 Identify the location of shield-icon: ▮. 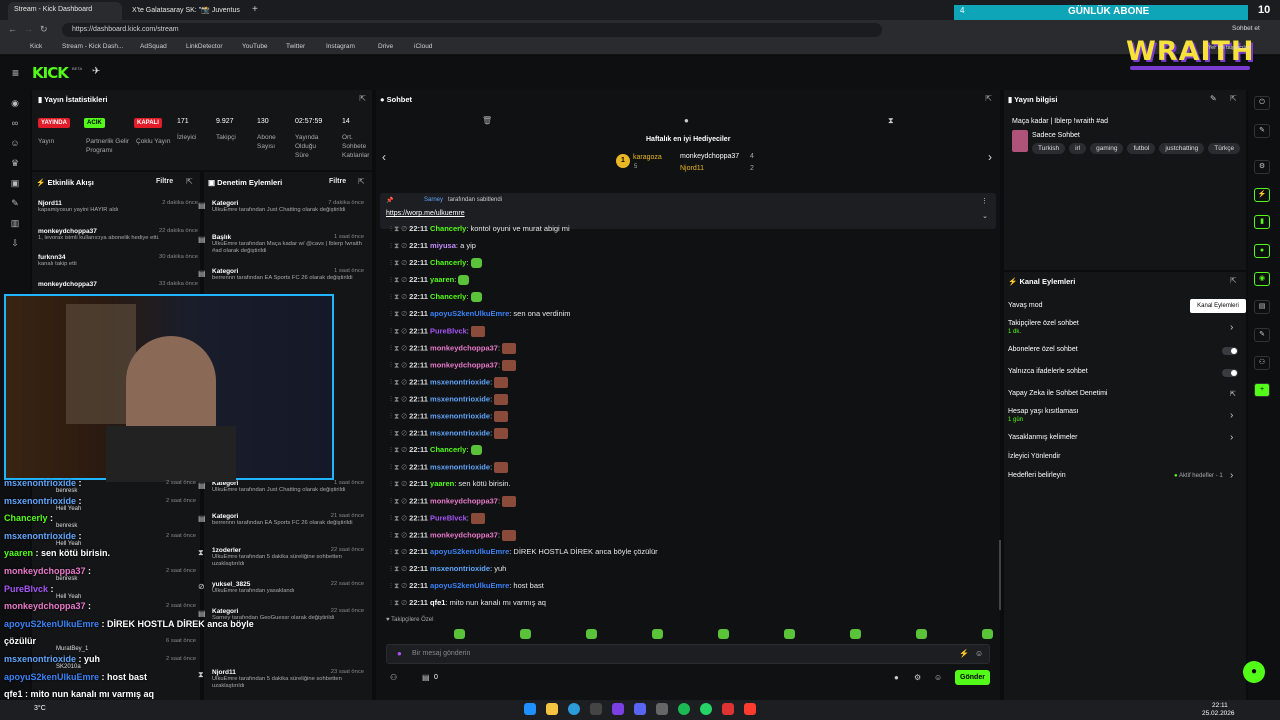
(1262, 222).